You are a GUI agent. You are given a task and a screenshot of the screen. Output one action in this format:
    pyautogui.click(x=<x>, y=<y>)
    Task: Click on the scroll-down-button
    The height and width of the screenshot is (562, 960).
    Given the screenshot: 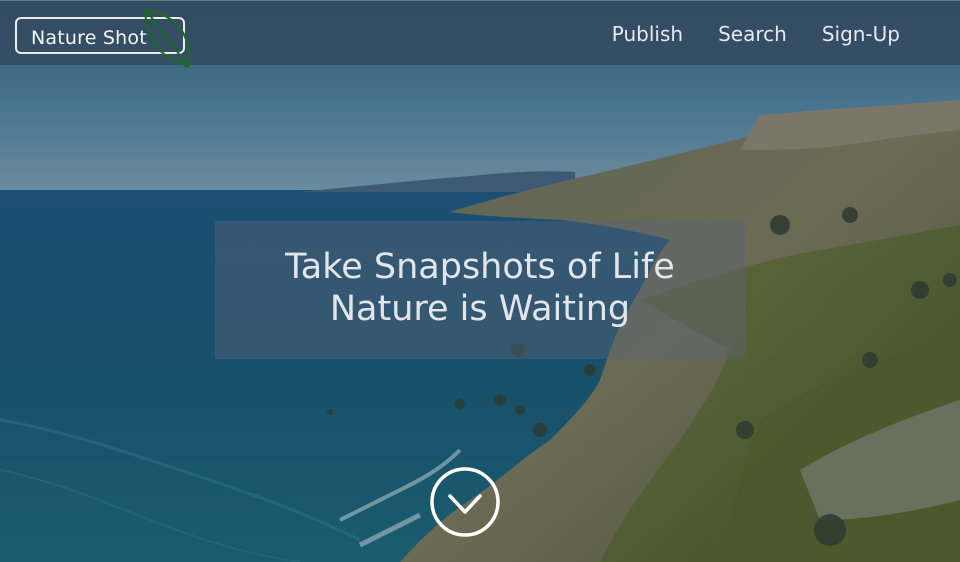 What is the action you would take?
    pyautogui.click(x=465, y=502)
    